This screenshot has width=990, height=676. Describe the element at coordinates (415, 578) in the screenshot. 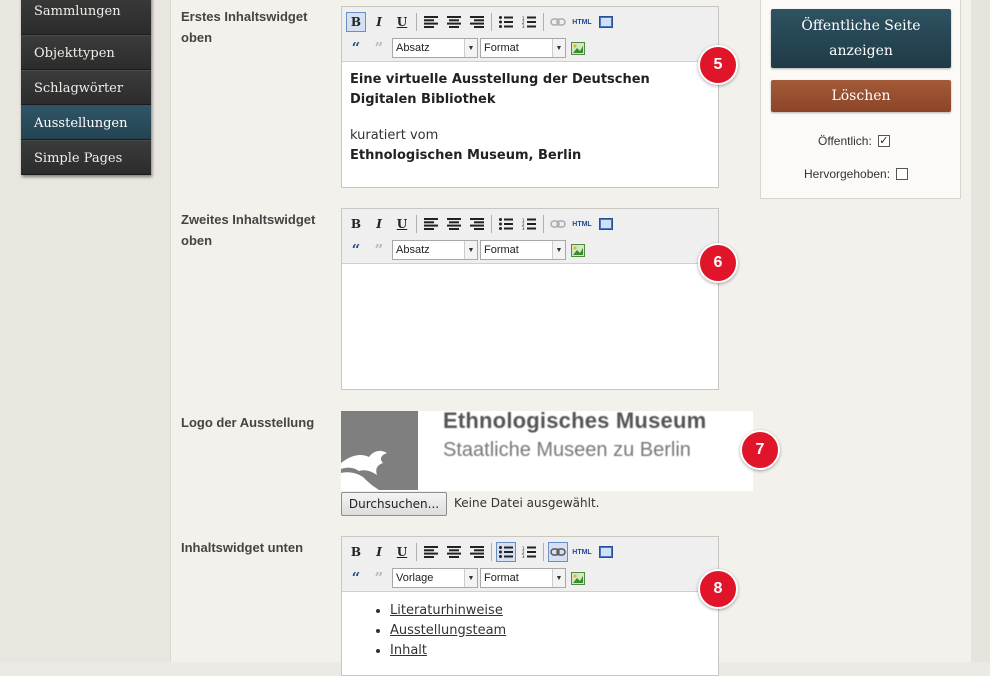

I see `select-value: Vorlage` at that location.